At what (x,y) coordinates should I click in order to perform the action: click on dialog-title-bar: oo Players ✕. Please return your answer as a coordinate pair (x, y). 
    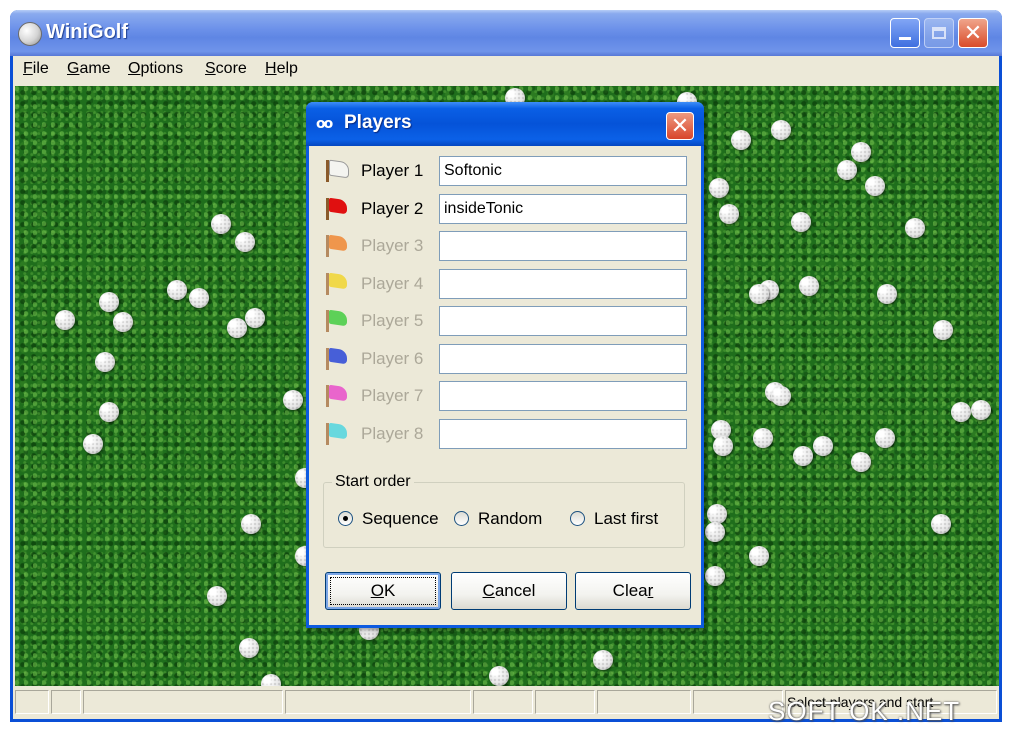
    Looking at the image, I should click on (505, 124).